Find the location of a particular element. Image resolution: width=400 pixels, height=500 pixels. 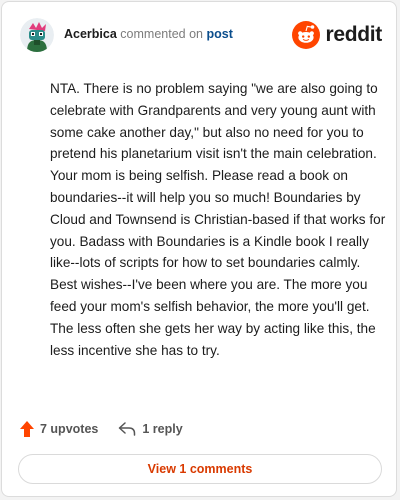

brand-logo: reddit is located at coordinates (337, 35).